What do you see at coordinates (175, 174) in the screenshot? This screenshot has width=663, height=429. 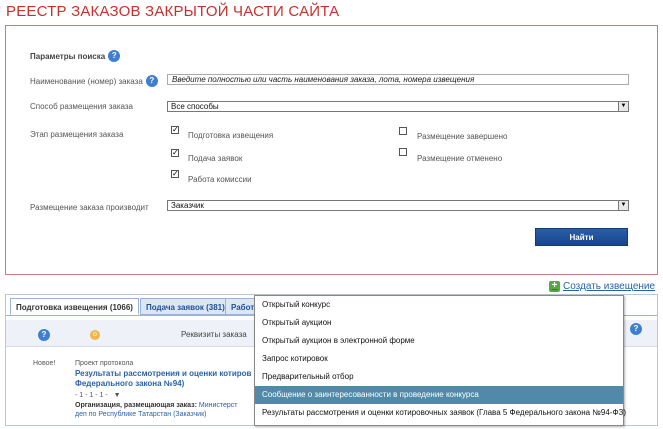 I see `stage-checkbox-3: ✓` at bounding box center [175, 174].